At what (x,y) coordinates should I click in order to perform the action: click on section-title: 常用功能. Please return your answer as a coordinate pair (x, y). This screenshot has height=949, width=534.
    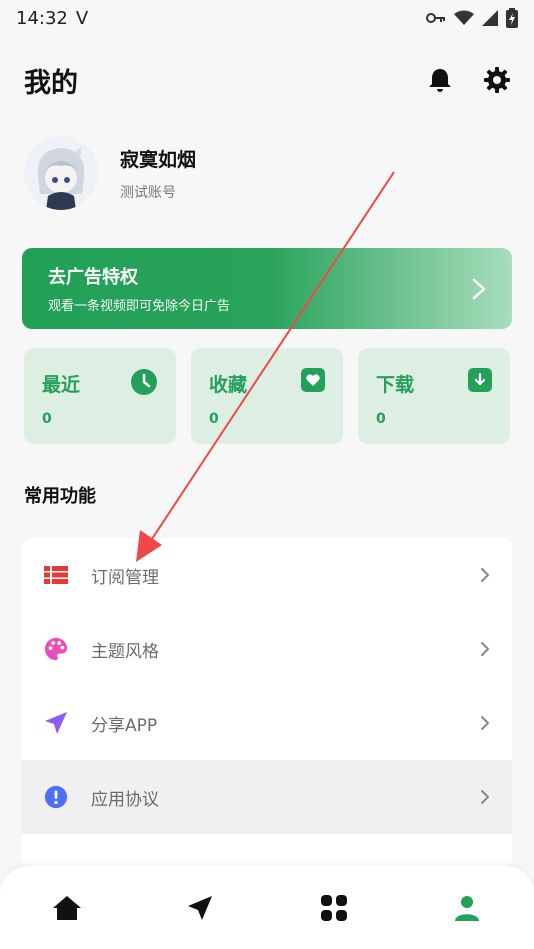
    Looking at the image, I should click on (60, 496).